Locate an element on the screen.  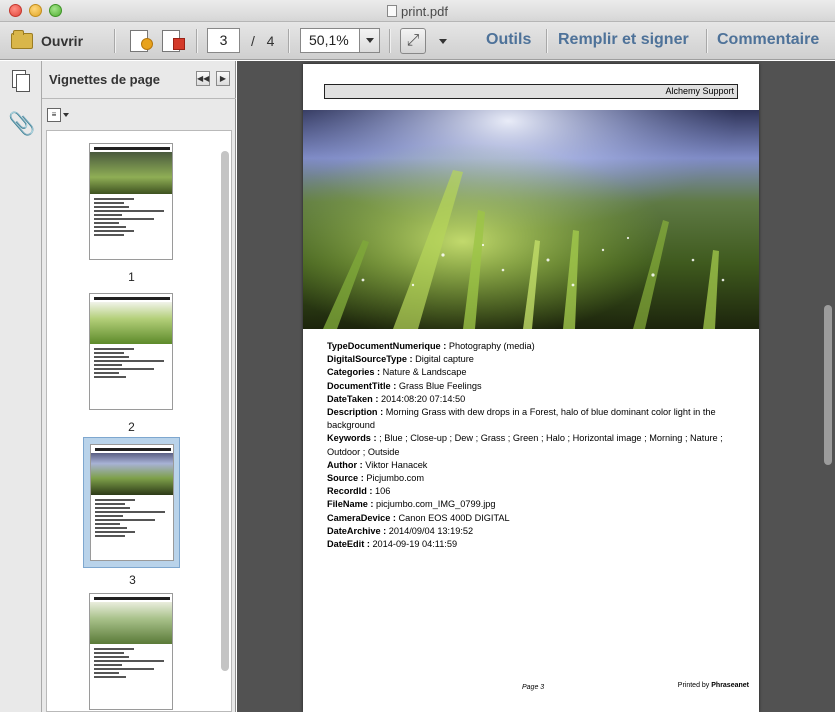
metadata-row: DigitalSourceType : Digital capture is located at coordinates (400, 359).